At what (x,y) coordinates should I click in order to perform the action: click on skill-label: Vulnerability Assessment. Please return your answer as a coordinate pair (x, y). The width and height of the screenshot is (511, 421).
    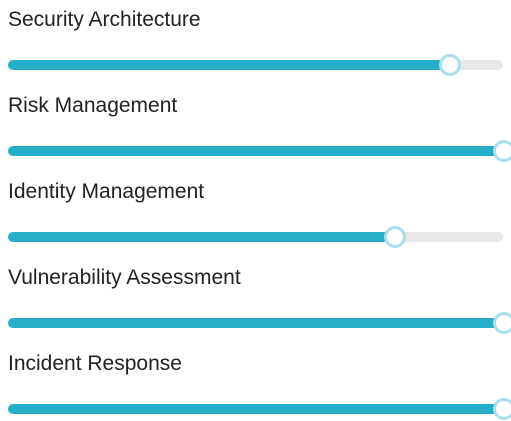
    Looking at the image, I should click on (124, 277).